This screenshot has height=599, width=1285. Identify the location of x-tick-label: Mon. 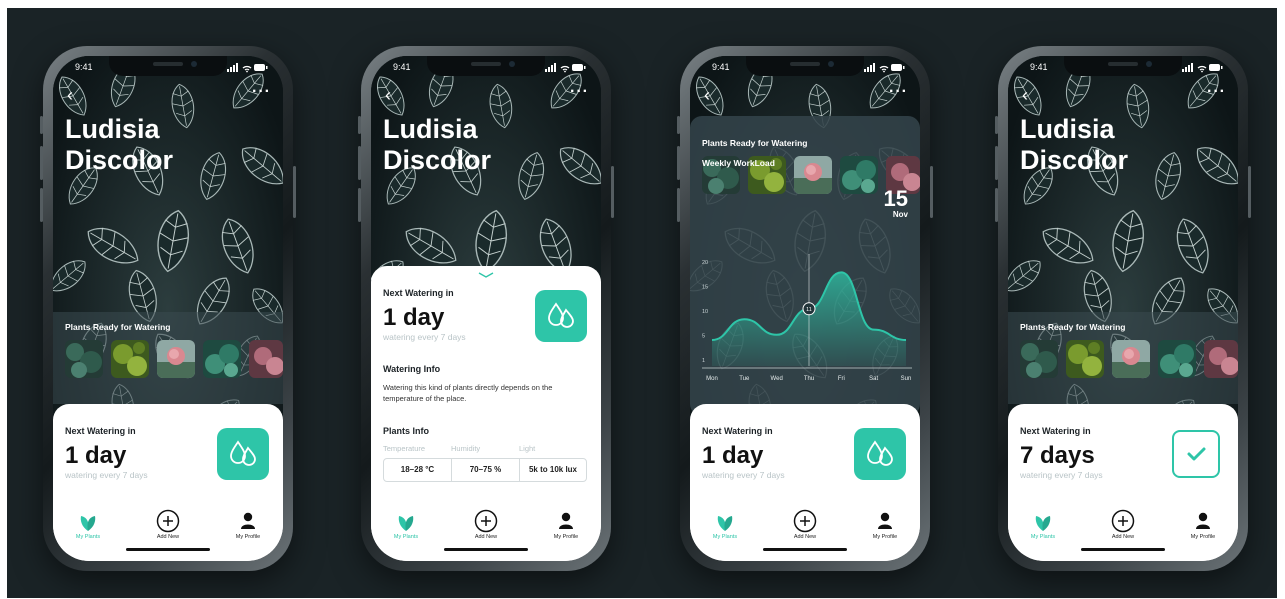
(712, 379).